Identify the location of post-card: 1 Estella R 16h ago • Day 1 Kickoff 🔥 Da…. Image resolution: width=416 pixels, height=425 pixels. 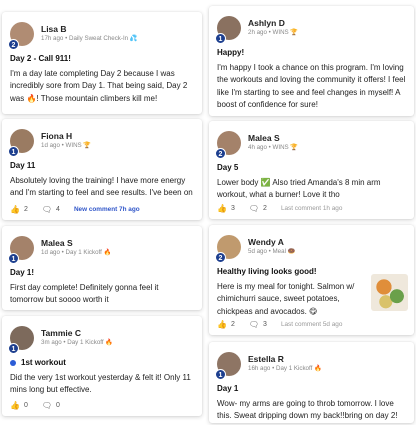
(311, 382).